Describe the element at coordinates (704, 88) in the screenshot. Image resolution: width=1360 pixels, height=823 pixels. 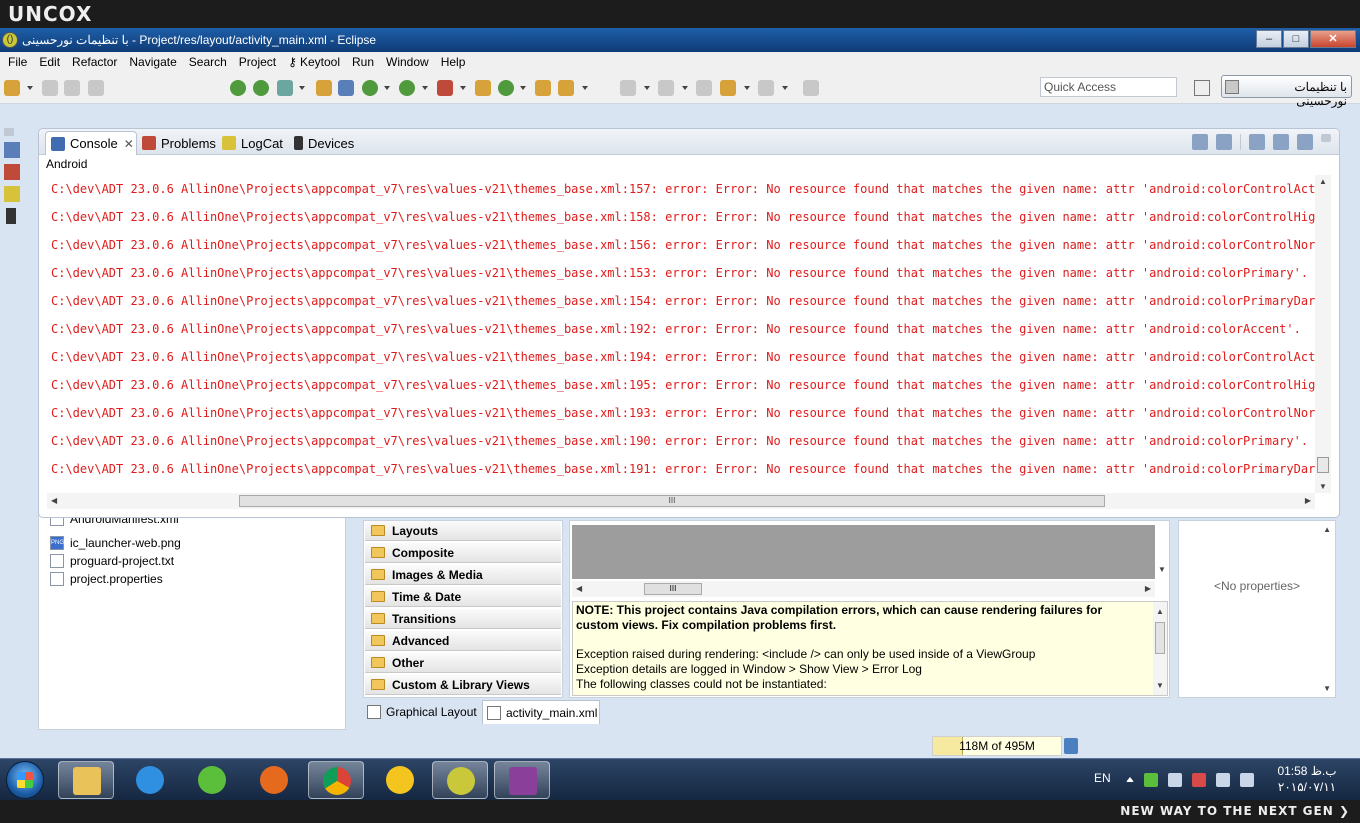
I see `last-edit-location-icon` at that location.